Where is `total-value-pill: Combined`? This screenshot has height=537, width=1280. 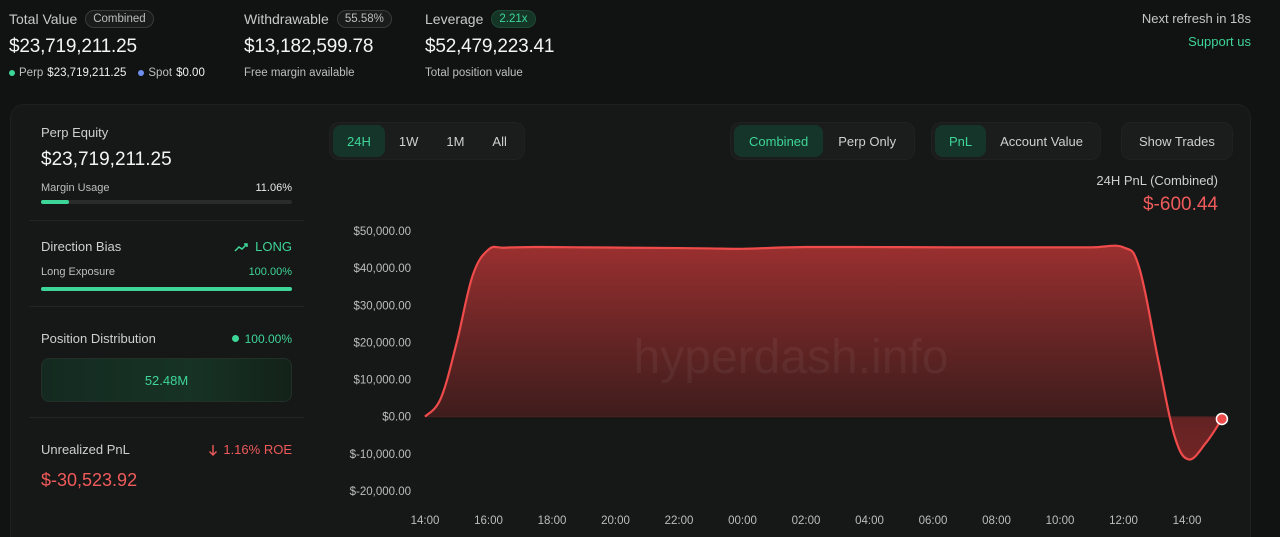
total-value-pill: Combined is located at coordinates (119, 19).